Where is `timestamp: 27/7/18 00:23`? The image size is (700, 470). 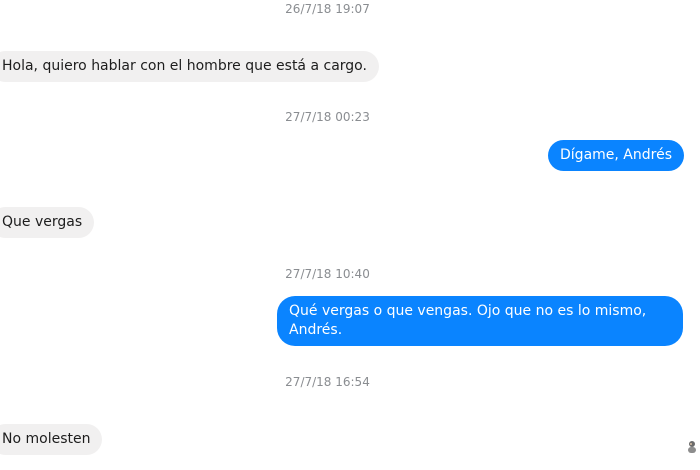
timestamp: 27/7/18 00:23 is located at coordinates (327, 117).